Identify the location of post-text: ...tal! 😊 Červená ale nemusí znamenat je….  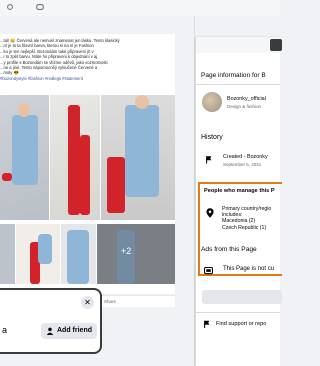
(60, 59).